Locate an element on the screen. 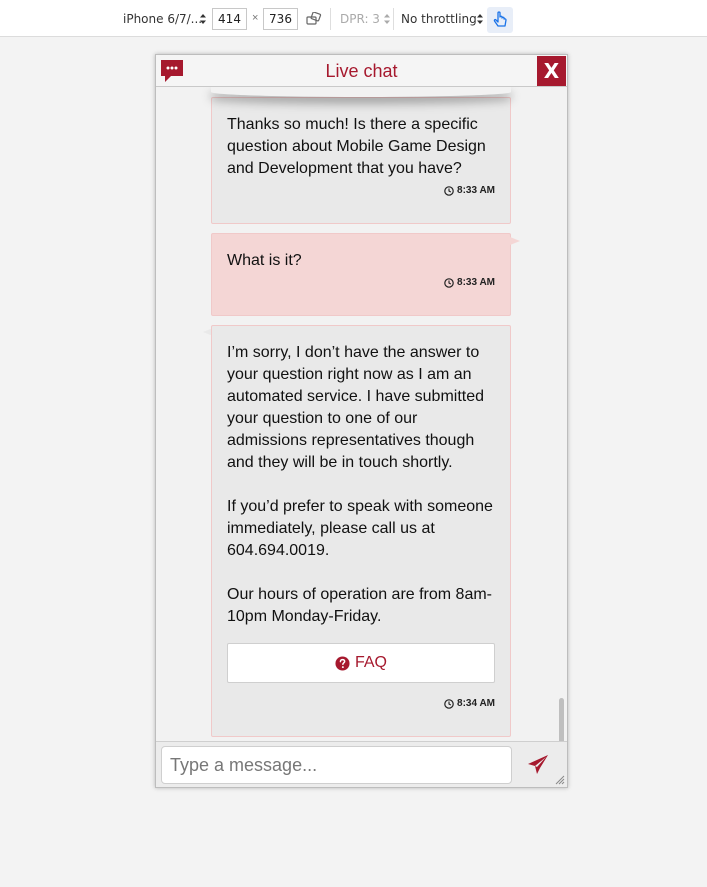 This screenshot has width=707, height=887. touch-hand-icon is located at coordinates (500, 19).